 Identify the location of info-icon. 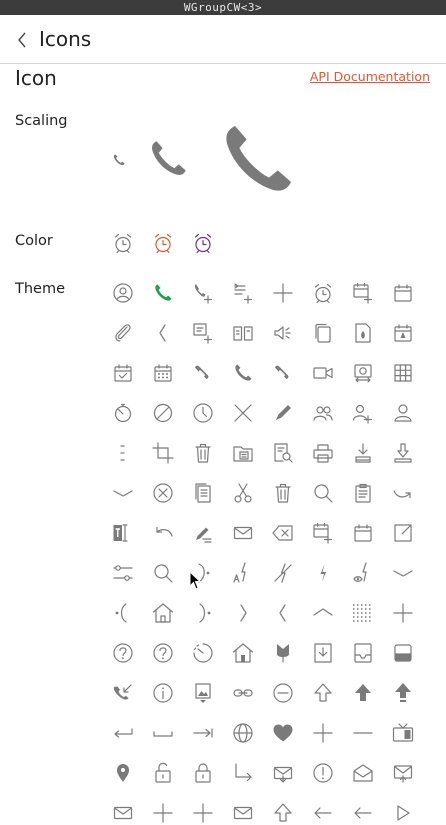
(163, 693).